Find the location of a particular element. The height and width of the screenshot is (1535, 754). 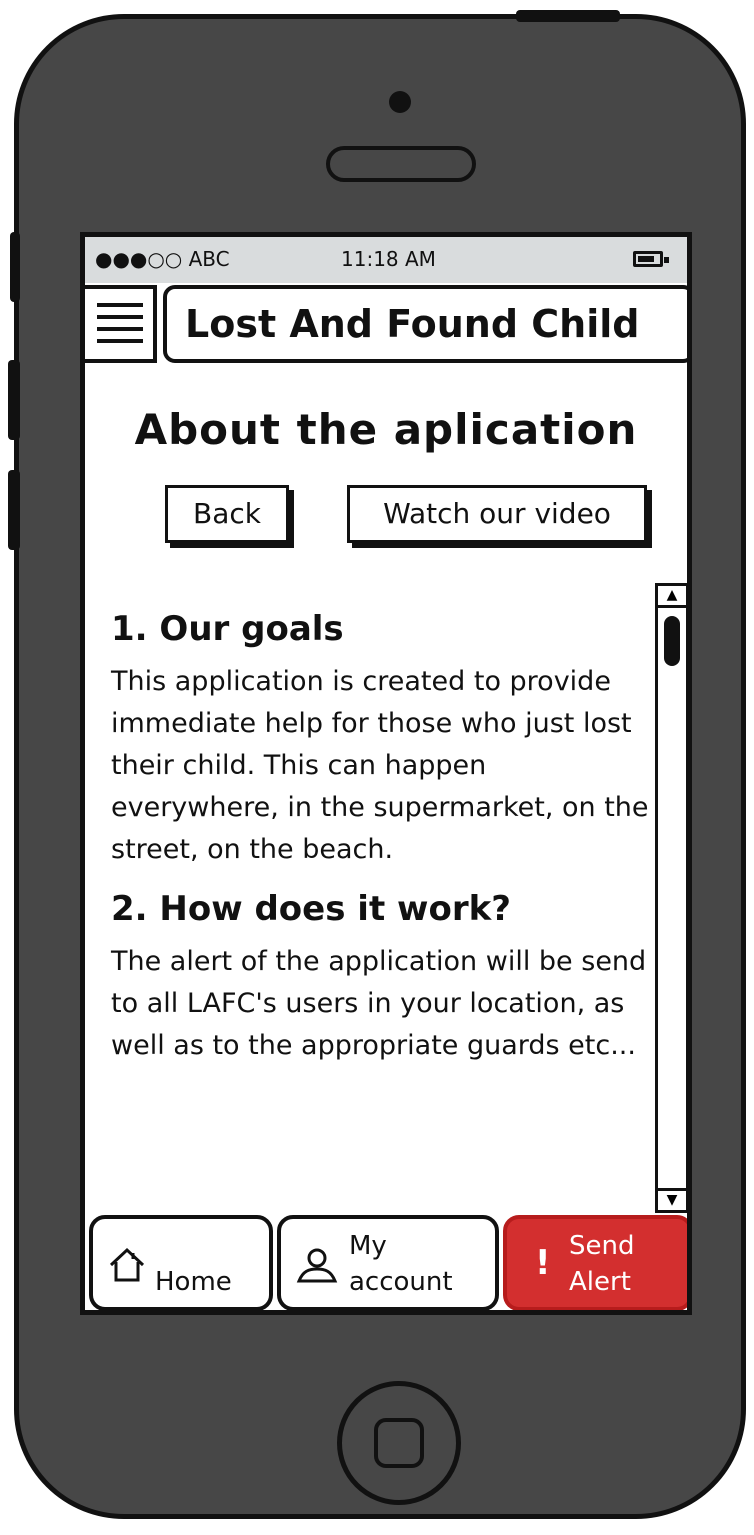

scroll-thumb is located at coordinates (672, 641).